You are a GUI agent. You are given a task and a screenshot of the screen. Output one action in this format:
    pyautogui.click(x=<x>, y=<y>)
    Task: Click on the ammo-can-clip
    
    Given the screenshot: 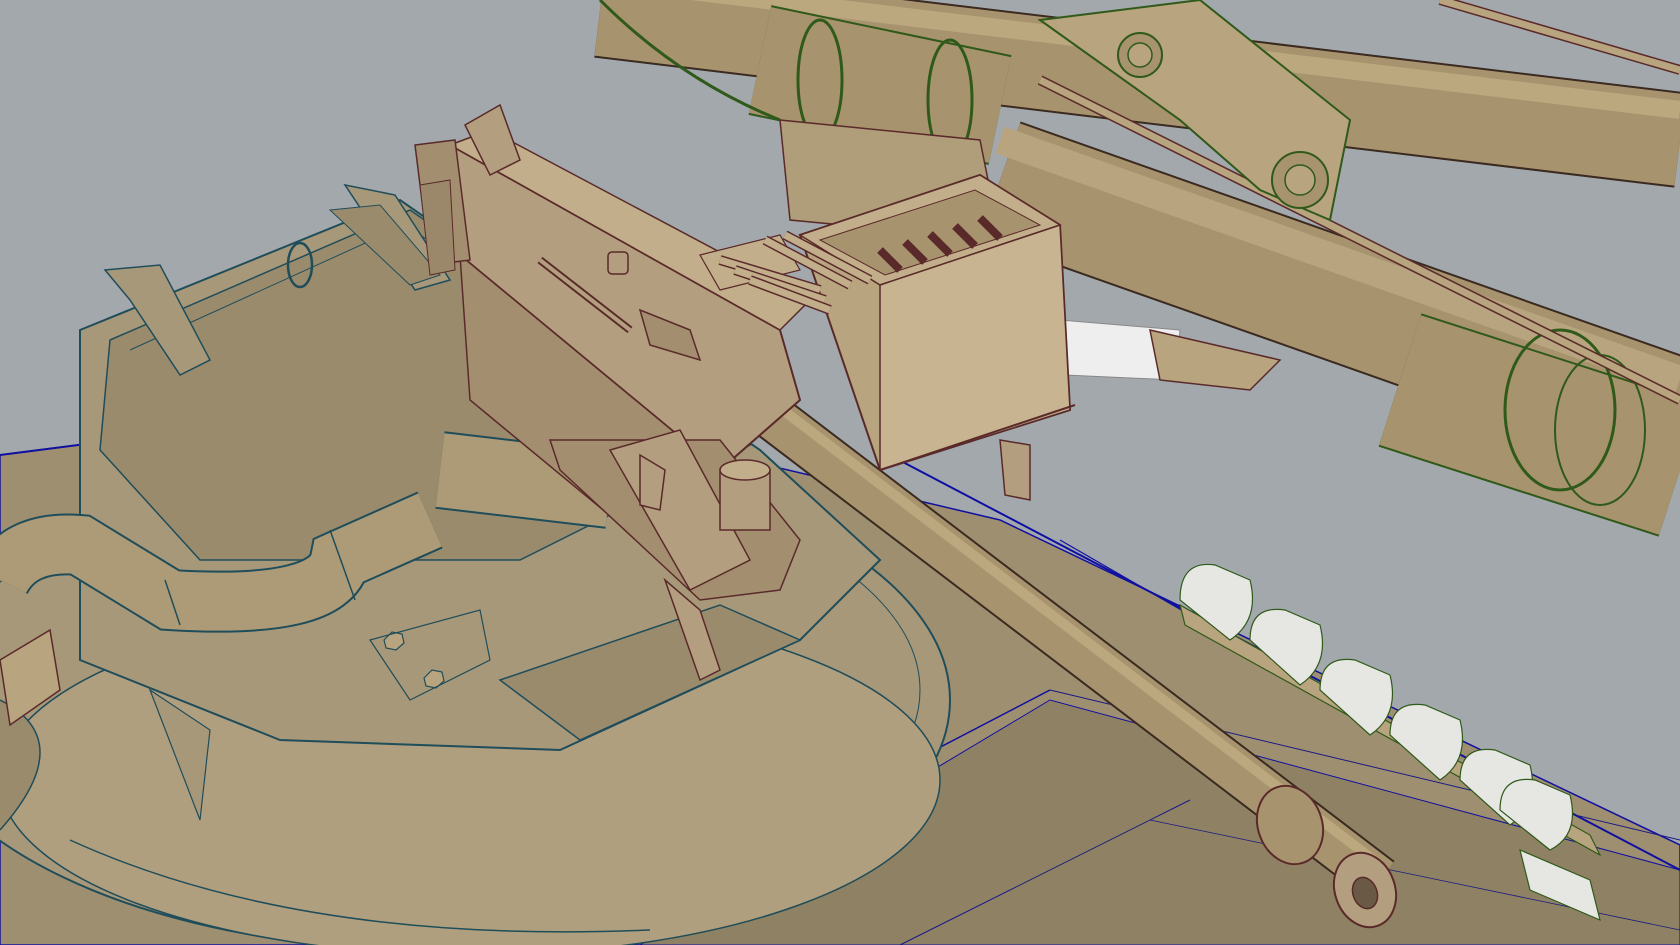 What is the action you would take?
    pyautogui.click(x=1015, y=470)
    